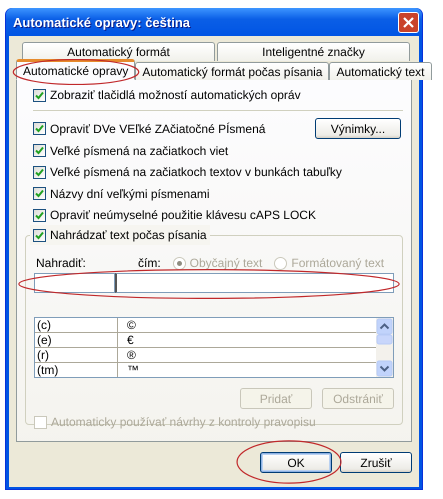  Describe the element at coordinates (132, 370) in the screenshot. I see `with-cell-text: ™` at that location.